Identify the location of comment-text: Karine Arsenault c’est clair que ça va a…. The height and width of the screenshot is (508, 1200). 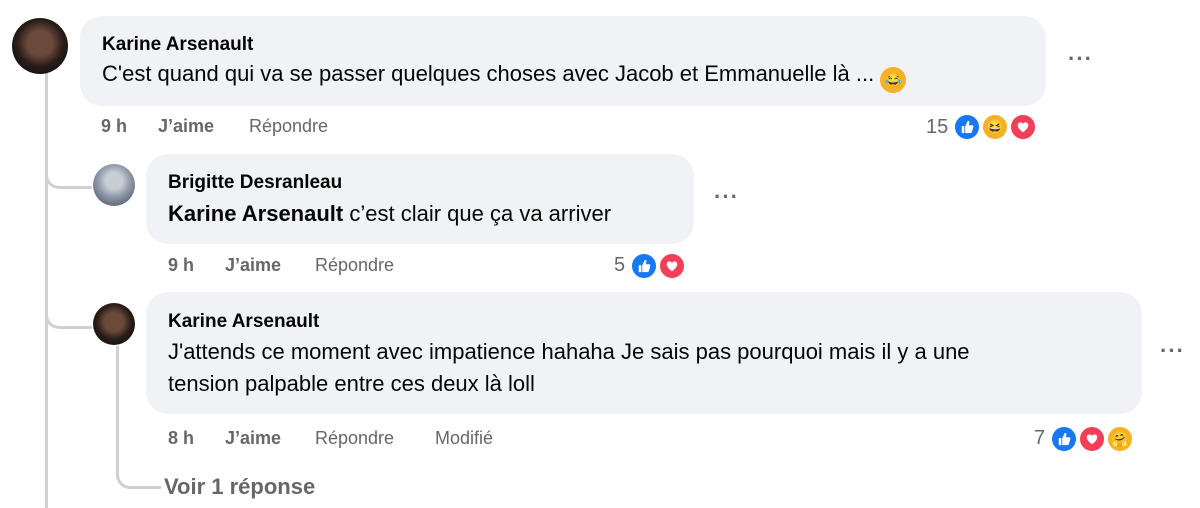
(389, 214).